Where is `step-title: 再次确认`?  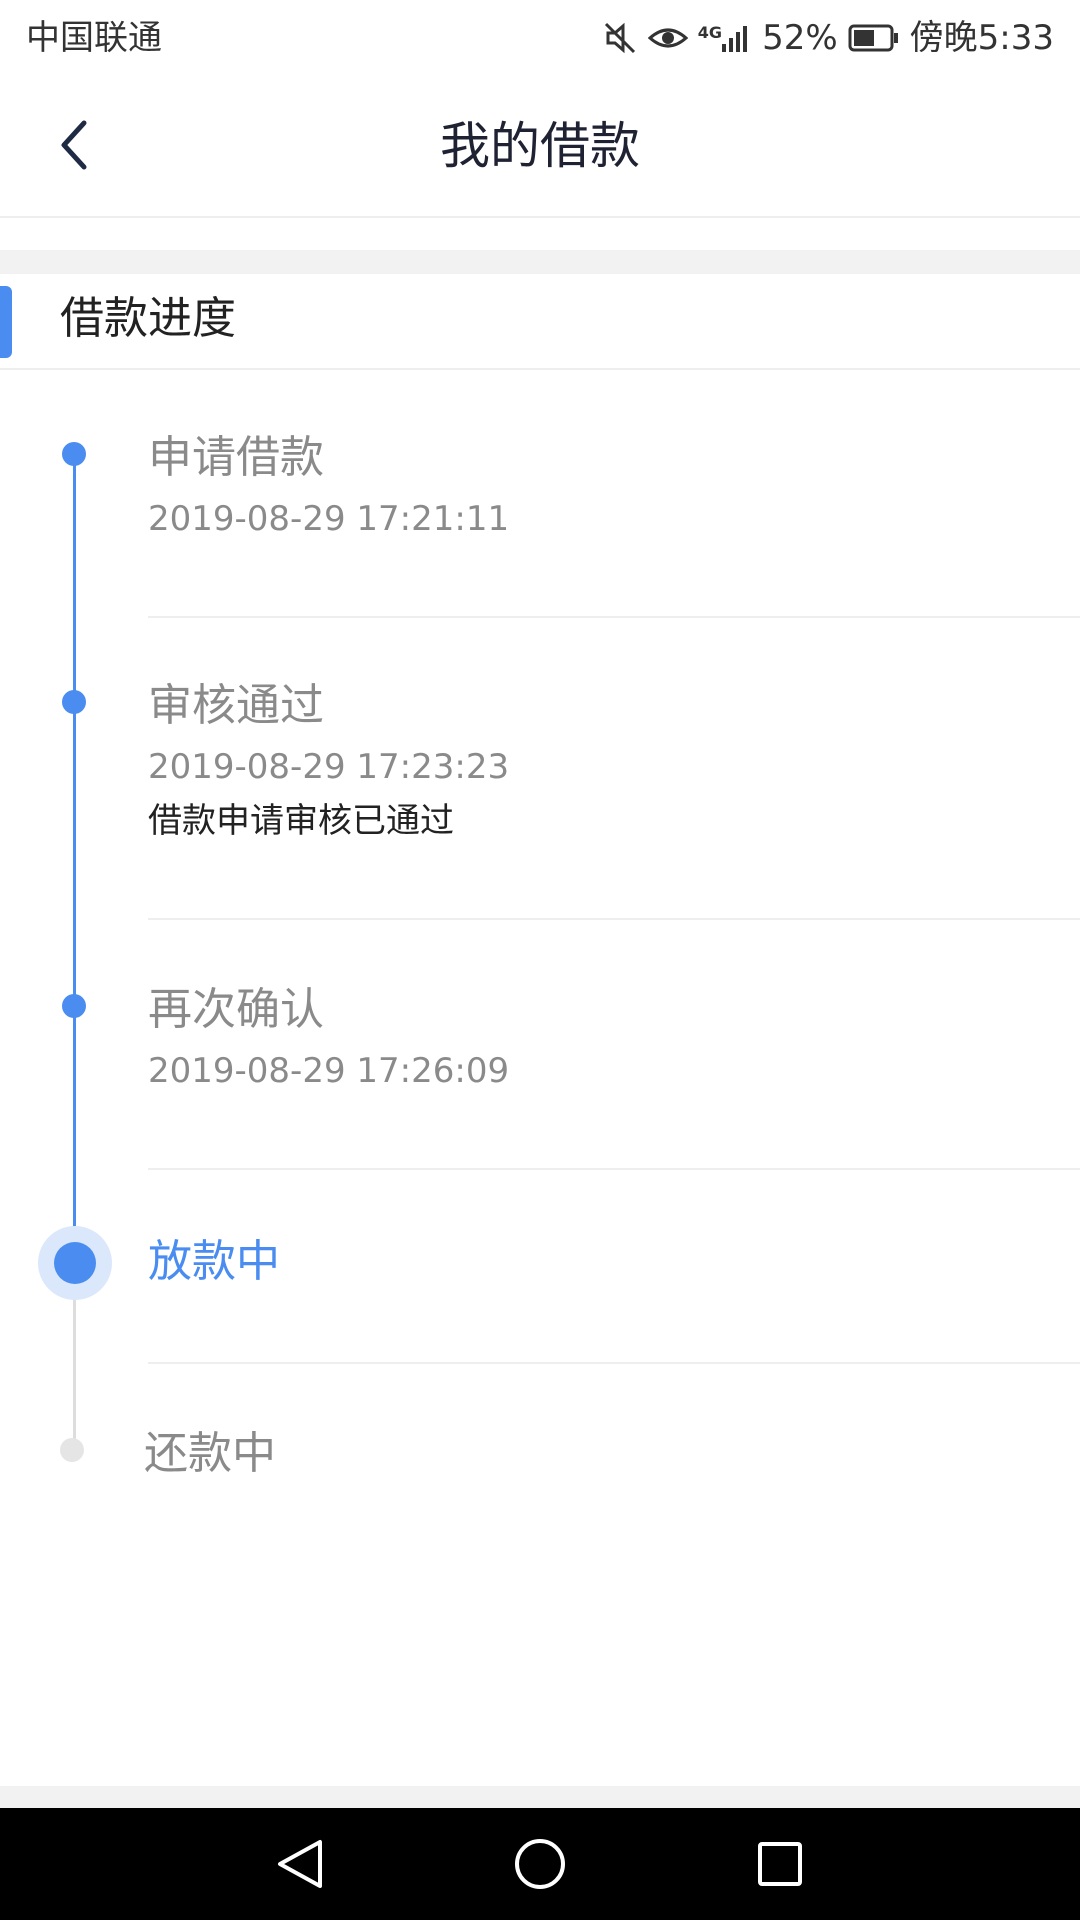 step-title: 再次确认 is located at coordinates (236, 1009).